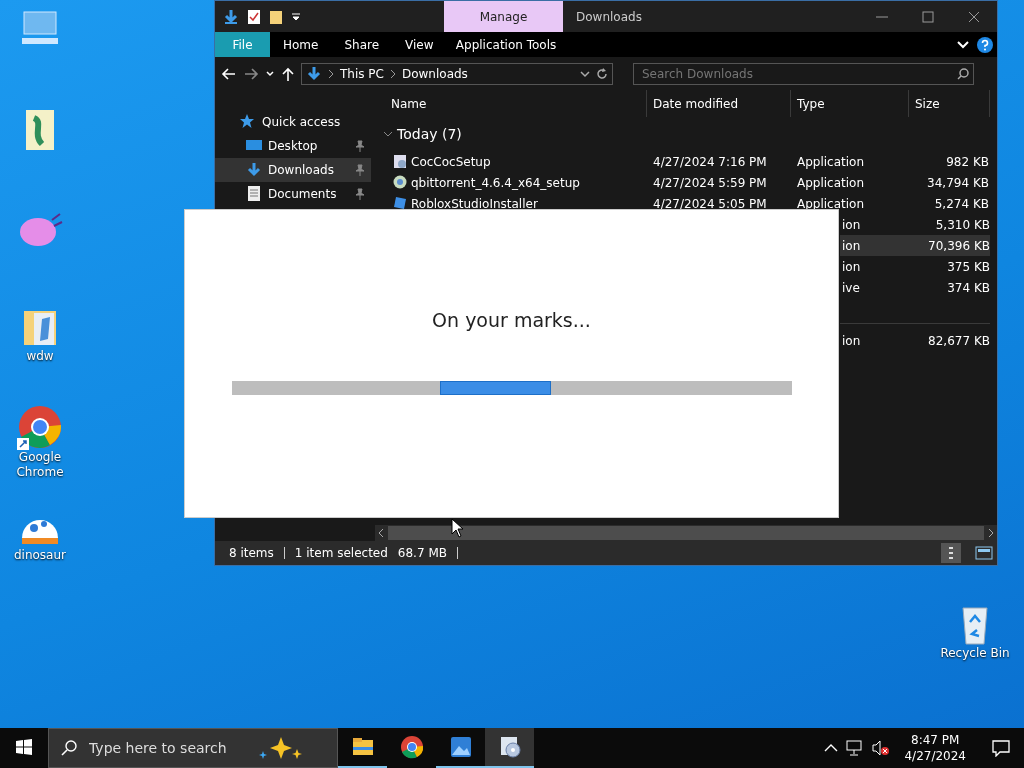 Image resolution: width=1024 pixels, height=768 pixels. I want to click on table-cell-text: CocCocSetup, so click(451, 162).